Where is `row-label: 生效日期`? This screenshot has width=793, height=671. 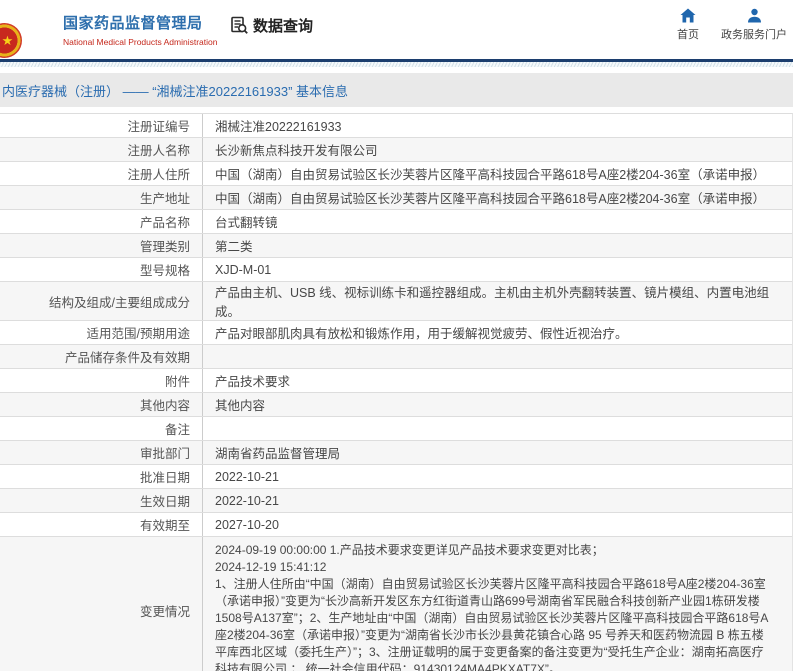 row-label: 生效日期 is located at coordinates (101, 500).